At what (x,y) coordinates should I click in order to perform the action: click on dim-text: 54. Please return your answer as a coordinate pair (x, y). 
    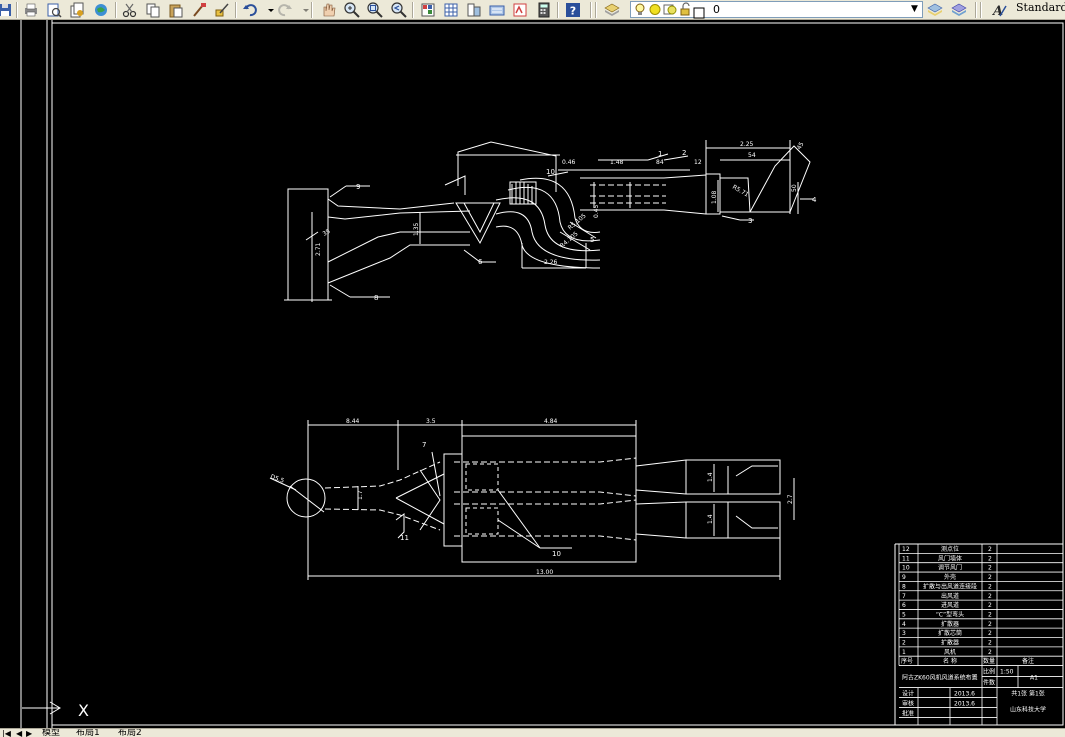
    Looking at the image, I should click on (752, 155).